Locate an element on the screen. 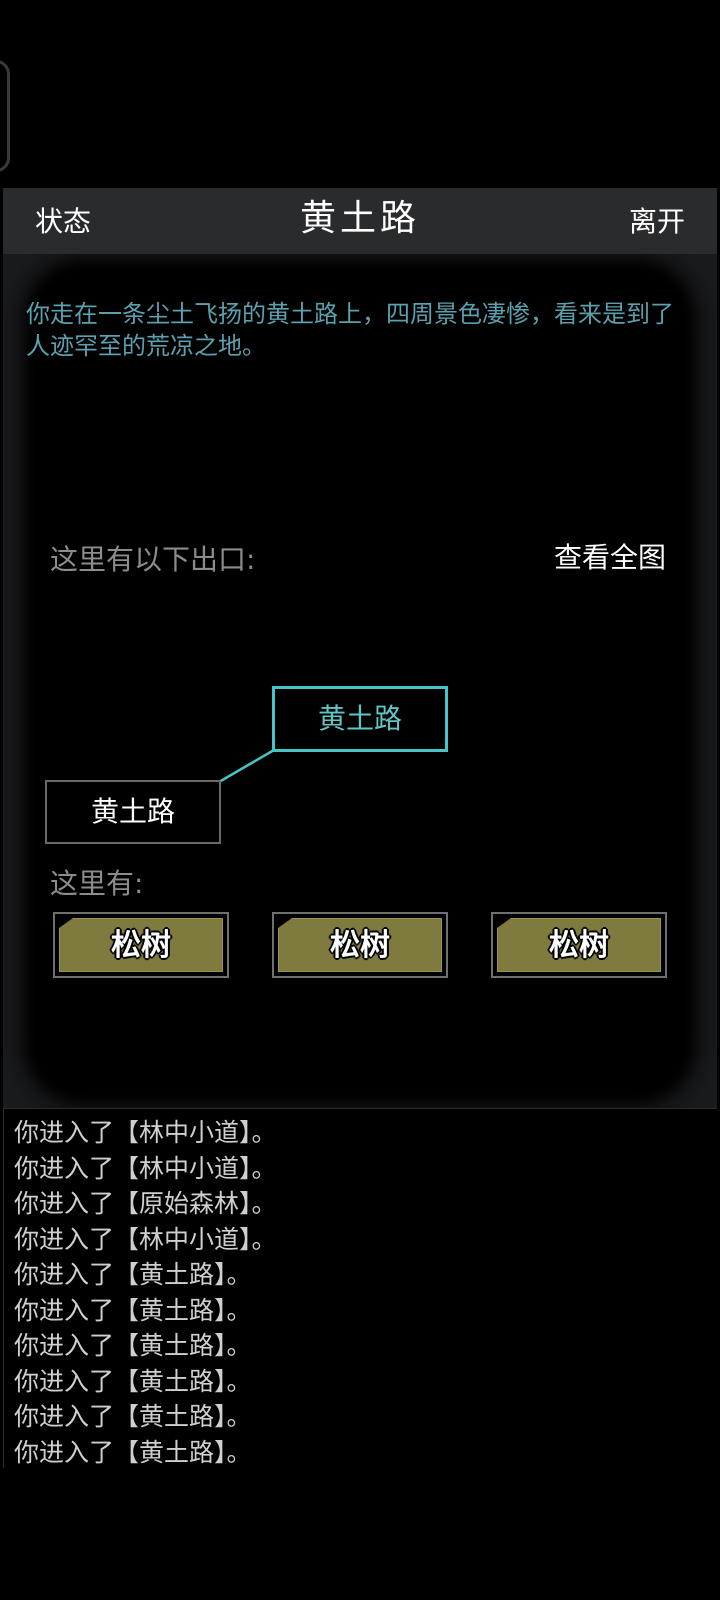  exits-label: 这里有以下出口: is located at coordinates (153, 559).